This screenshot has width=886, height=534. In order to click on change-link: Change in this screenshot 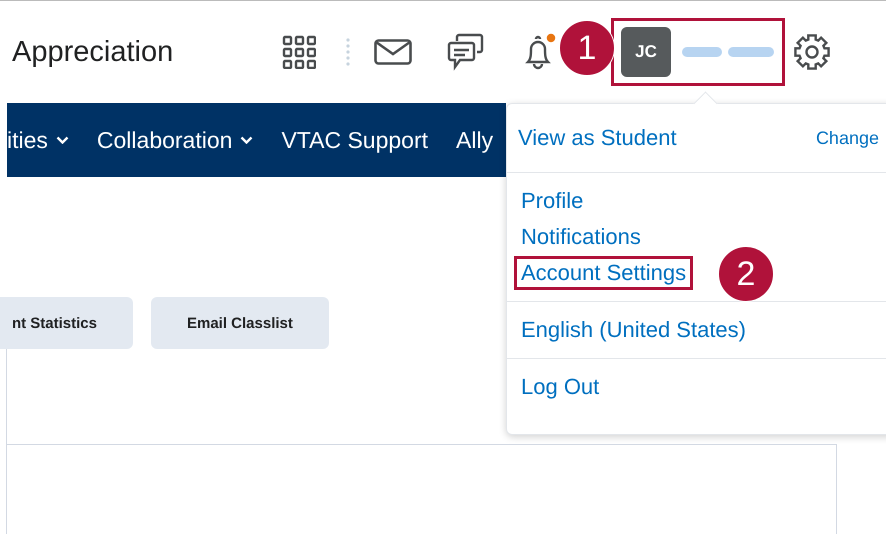, I will do `click(847, 138)`.